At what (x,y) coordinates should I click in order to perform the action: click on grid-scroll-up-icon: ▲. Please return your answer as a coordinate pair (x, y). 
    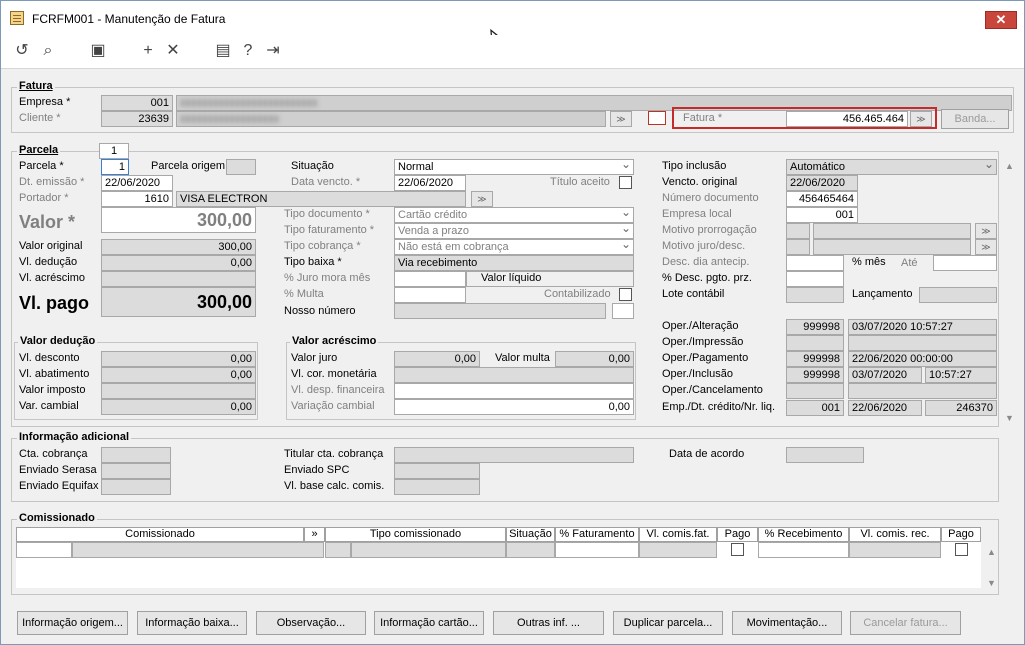
    Looking at the image, I should click on (991, 552).